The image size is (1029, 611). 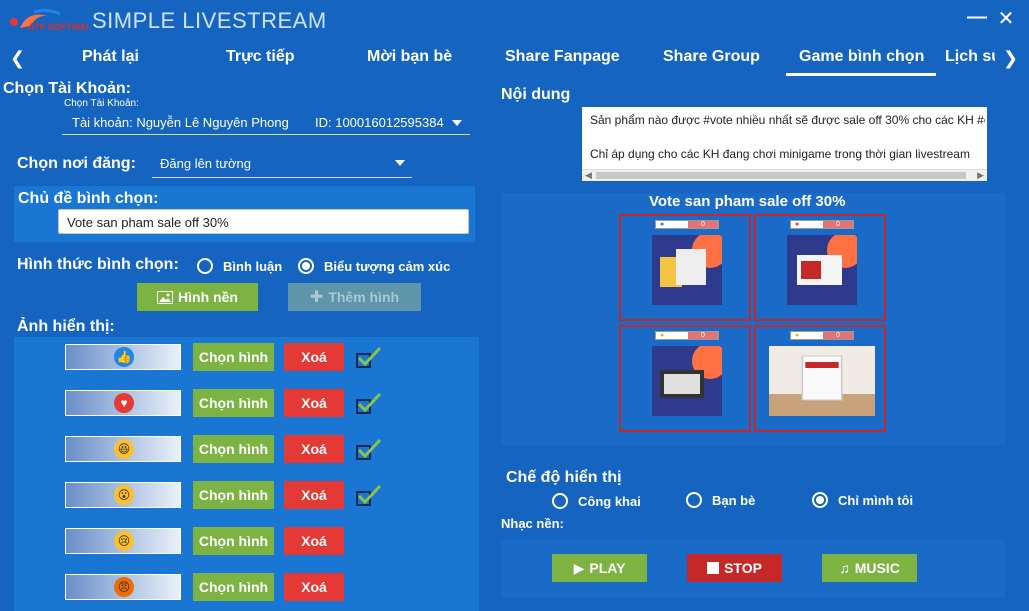 I want to click on play-icon: ▶, so click(x=579, y=567).